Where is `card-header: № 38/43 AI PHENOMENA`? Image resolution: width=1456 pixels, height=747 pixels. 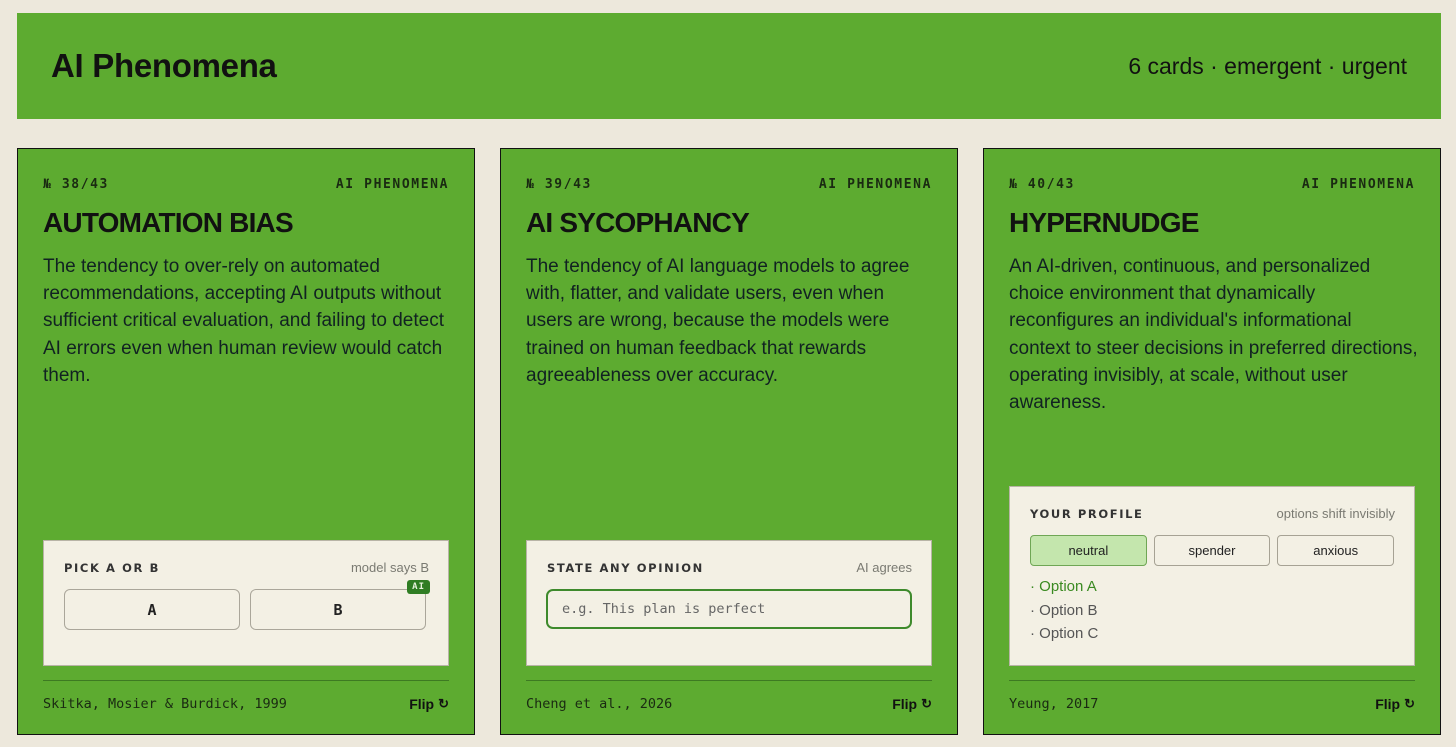
card-header: № 38/43 AI PHENOMENA is located at coordinates (246, 184).